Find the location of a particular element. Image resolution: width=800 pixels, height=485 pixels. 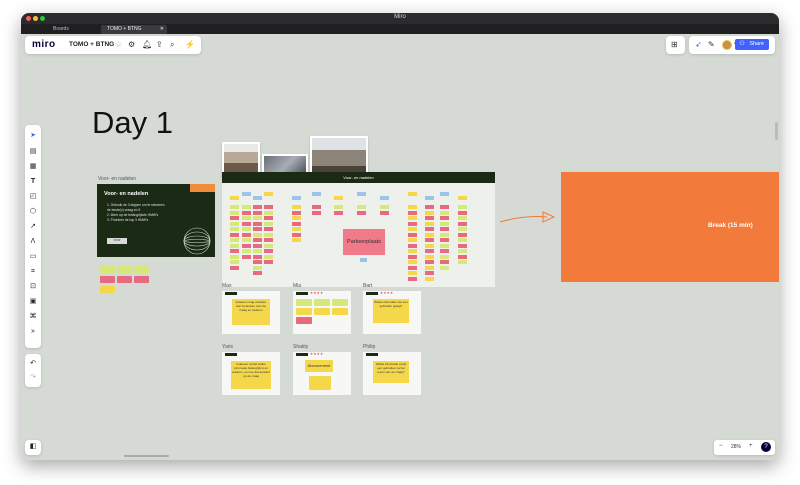

card-button: STOP is located at coordinates (117, 241).